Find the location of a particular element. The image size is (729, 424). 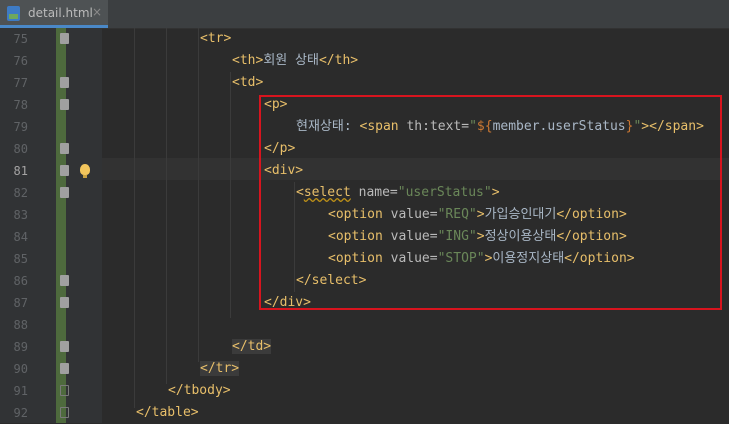

code-line: 75 <tr> is located at coordinates (364, 39).